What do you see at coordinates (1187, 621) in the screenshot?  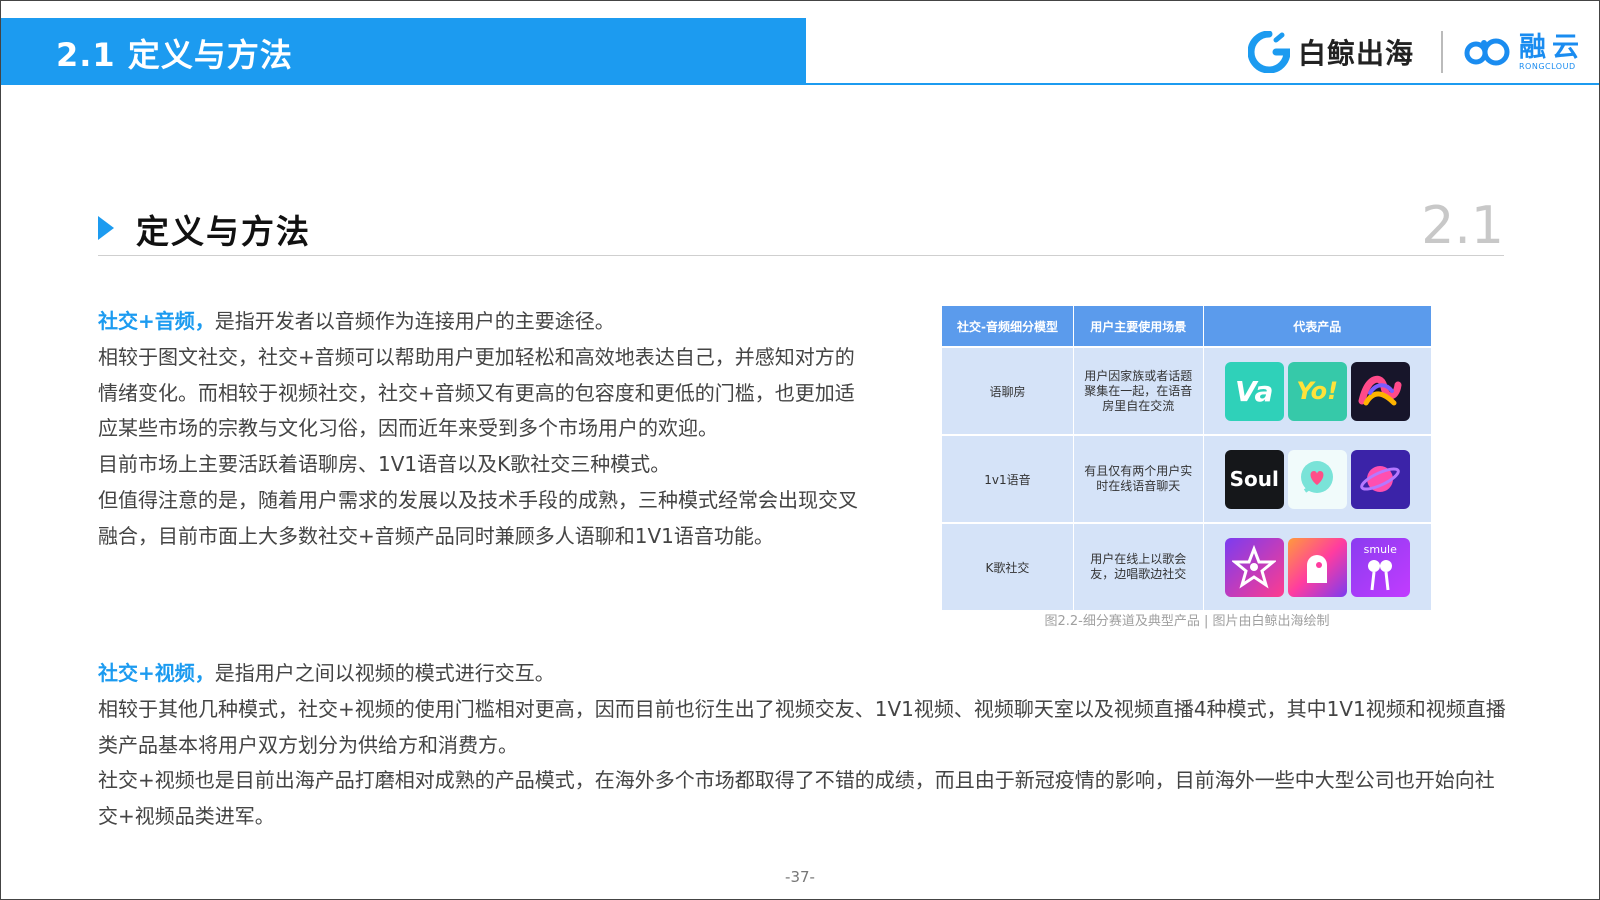 I see `figure-caption: 图2.2-细分赛道及典型产品 | 图片由白鲸出海绘制` at bounding box center [1187, 621].